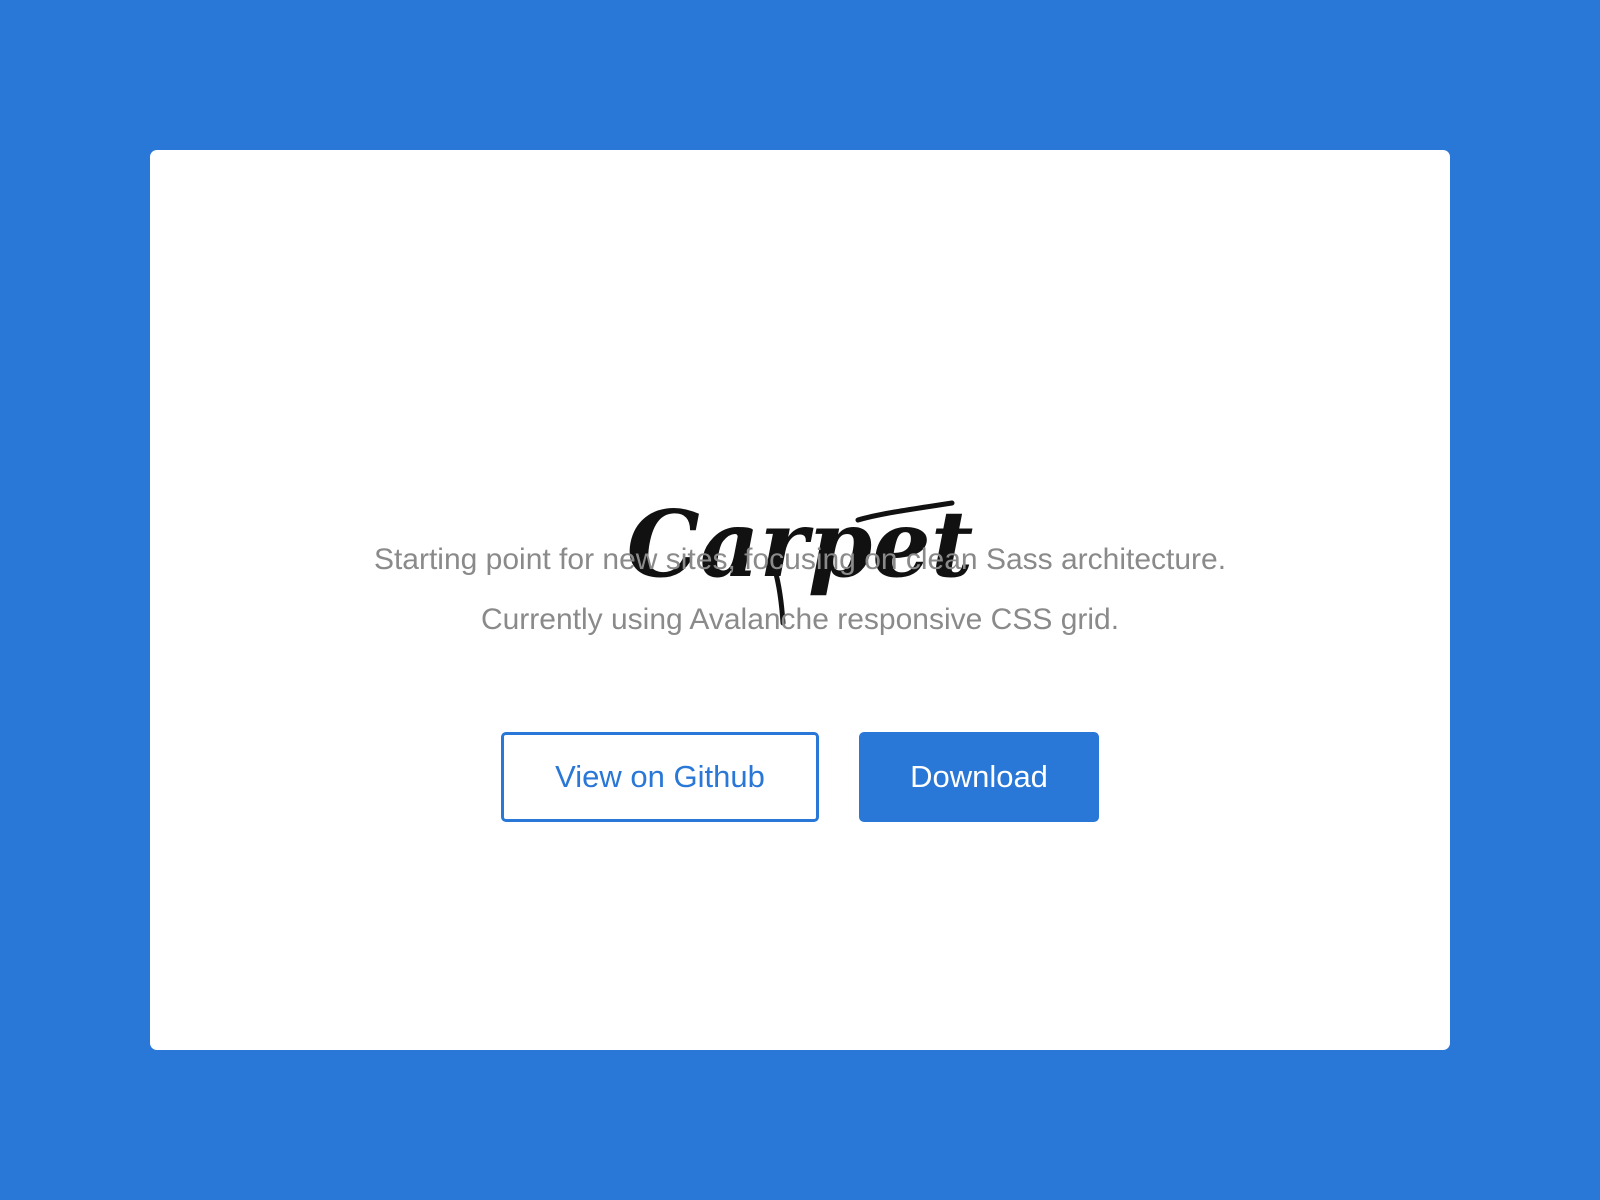 The height and width of the screenshot is (1200, 1600). What do you see at coordinates (979, 777) in the screenshot?
I see `download-button: Download` at bounding box center [979, 777].